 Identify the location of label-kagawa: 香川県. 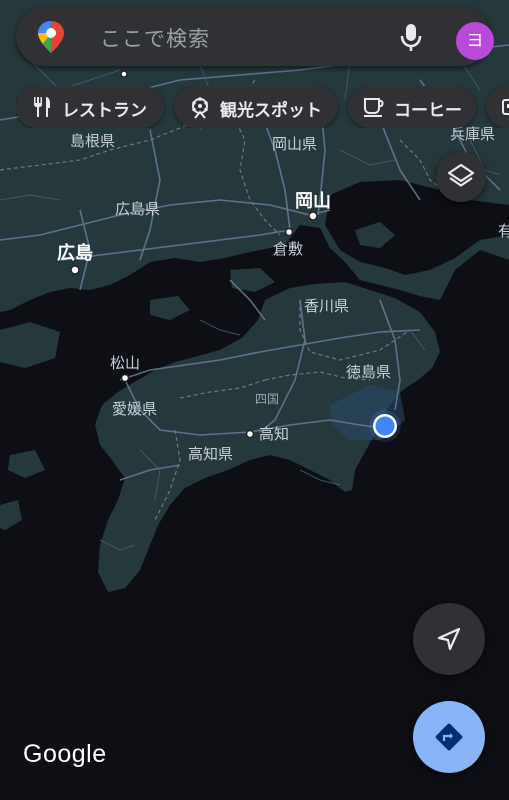
(326, 306).